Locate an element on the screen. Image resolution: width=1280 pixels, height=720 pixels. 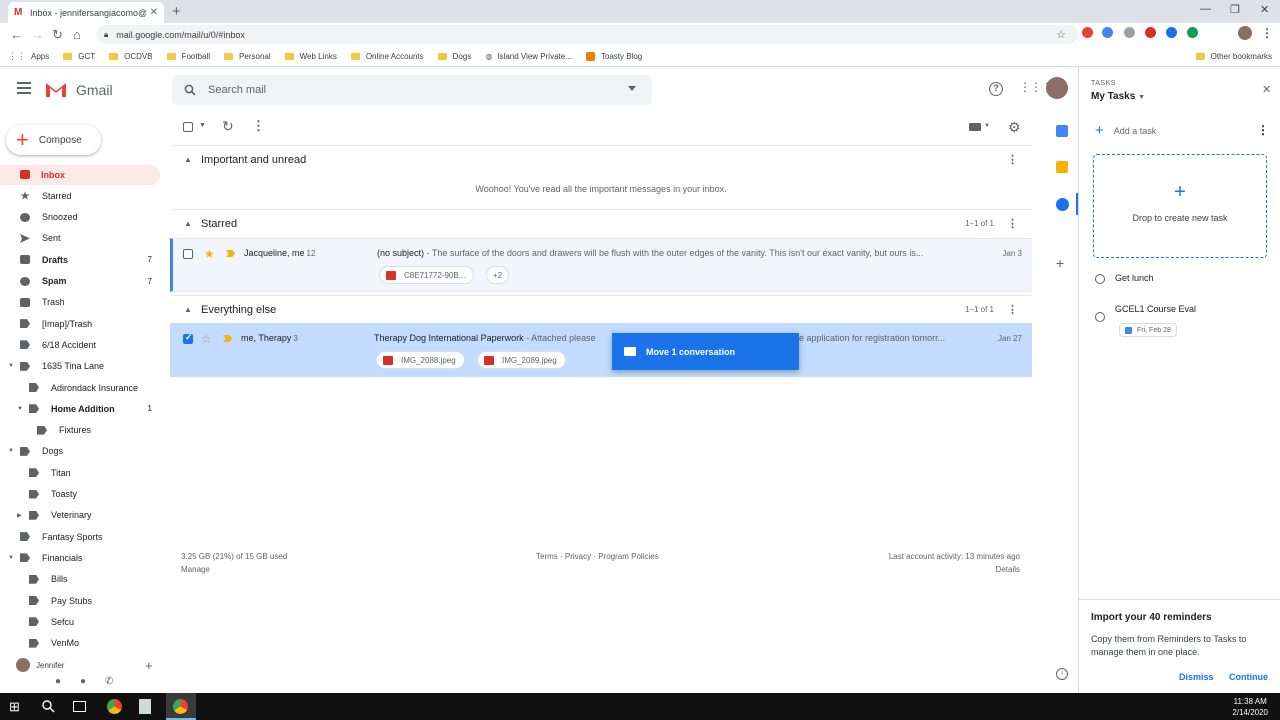
search-options-icon is located at coordinates (632, 88).